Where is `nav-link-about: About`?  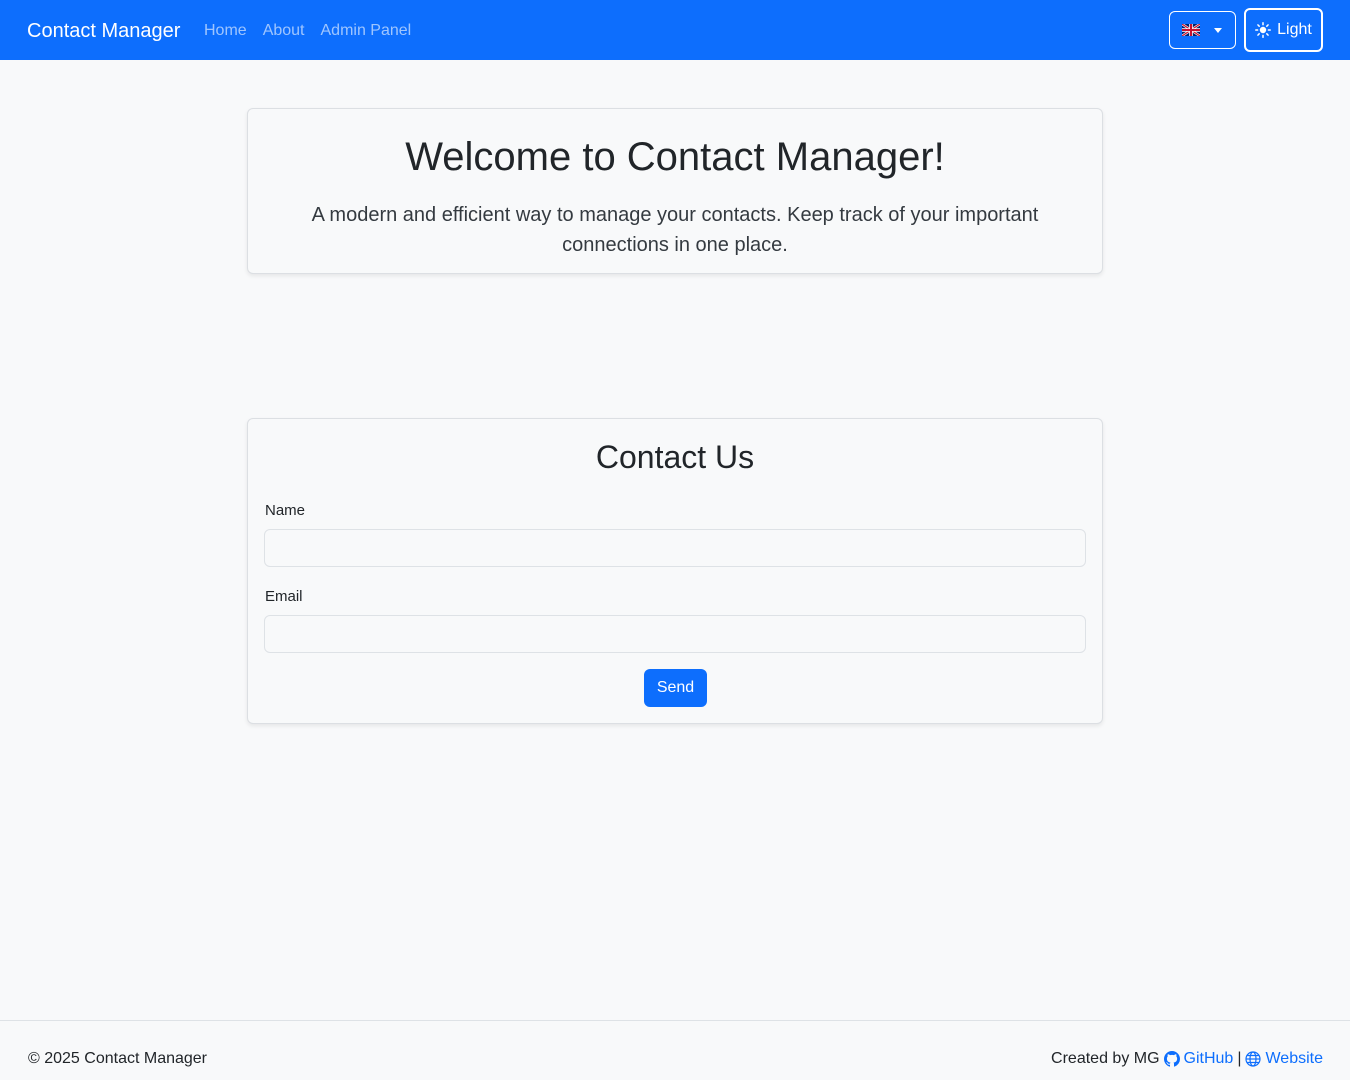
nav-link-about: About is located at coordinates (284, 31).